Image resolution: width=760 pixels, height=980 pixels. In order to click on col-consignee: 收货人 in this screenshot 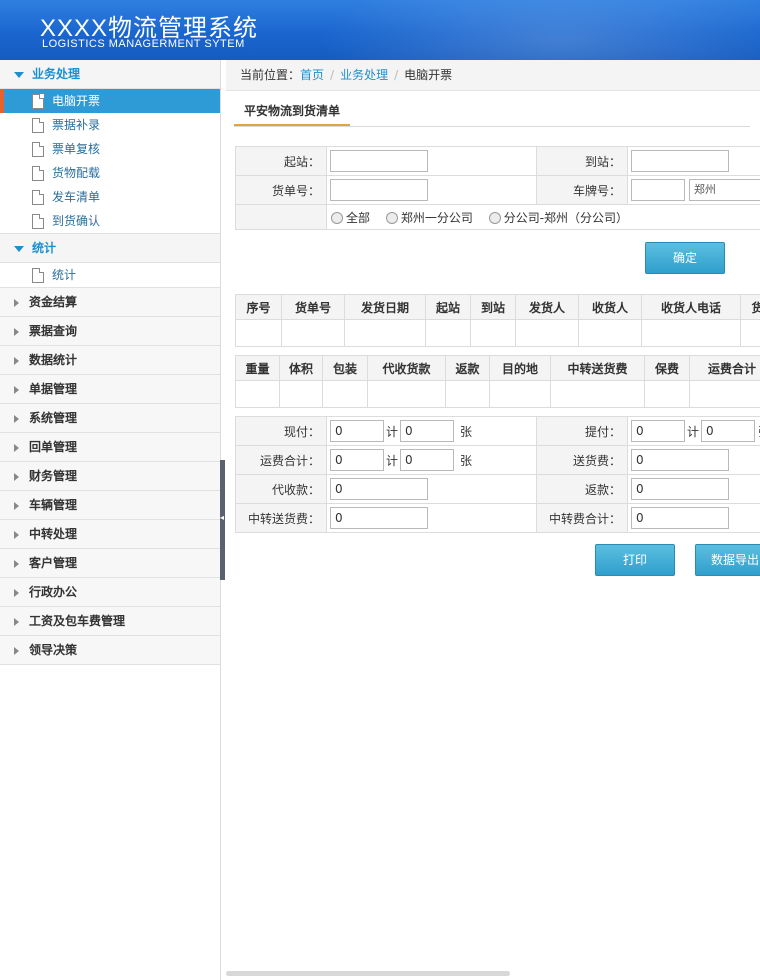, I will do `click(610, 307)`.